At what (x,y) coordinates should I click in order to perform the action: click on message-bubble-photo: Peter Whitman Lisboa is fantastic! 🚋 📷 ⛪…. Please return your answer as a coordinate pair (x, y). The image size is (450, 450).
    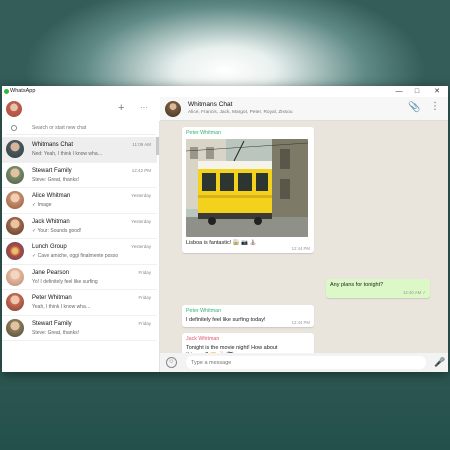
    Looking at the image, I should click on (248, 190).